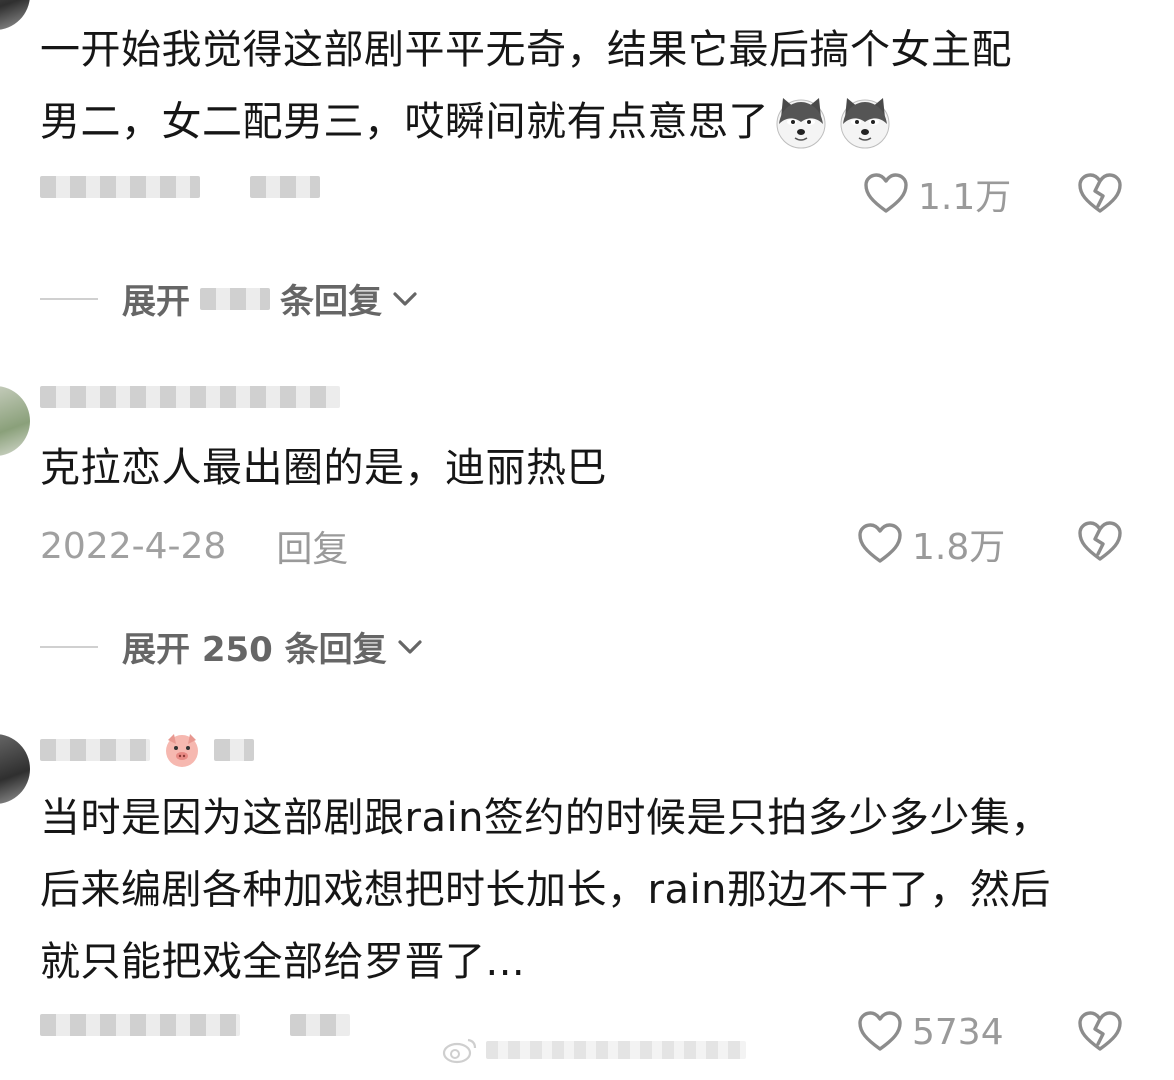 This screenshot has width=1174, height=1080. I want to click on expand-replies: 展开 250 条回复, so click(233, 646).